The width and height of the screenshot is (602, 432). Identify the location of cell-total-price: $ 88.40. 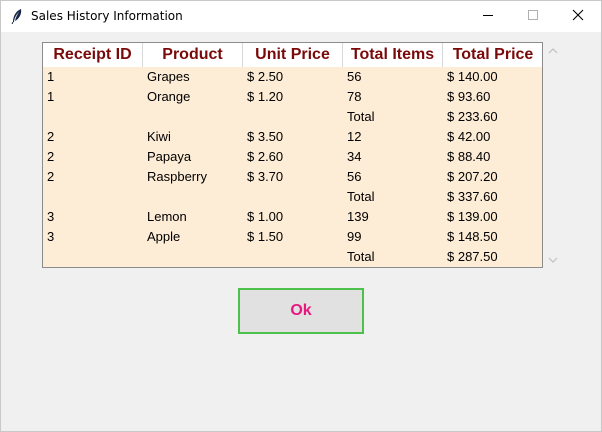
(469, 156).